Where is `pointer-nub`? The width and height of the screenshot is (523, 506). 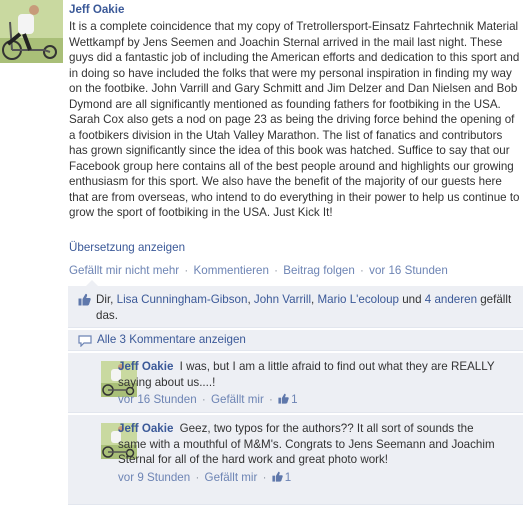
pointer-nub is located at coordinates (92, 283).